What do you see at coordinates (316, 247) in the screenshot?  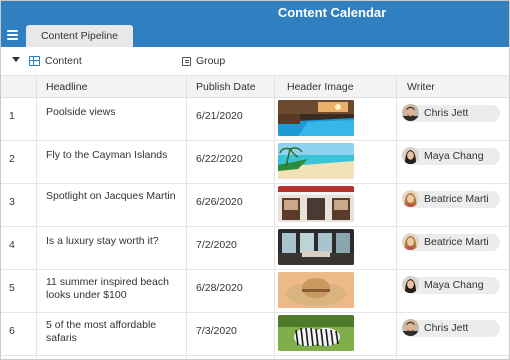 I see `luxury-room-image` at bounding box center [316, 247].